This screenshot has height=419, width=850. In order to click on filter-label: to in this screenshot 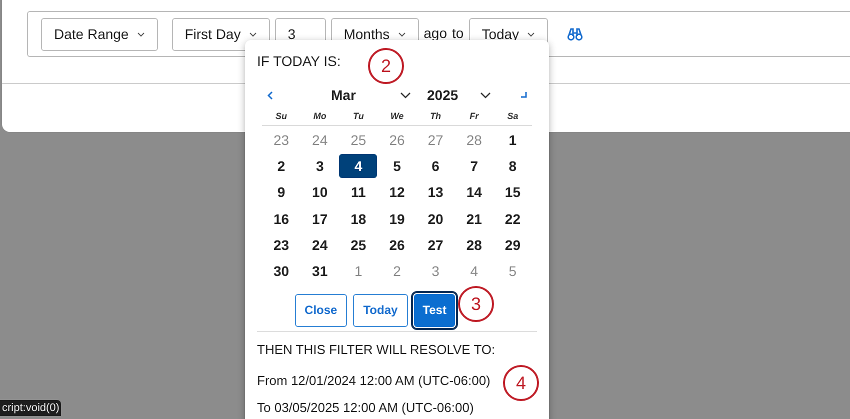, I will do `click(458, 33)`.